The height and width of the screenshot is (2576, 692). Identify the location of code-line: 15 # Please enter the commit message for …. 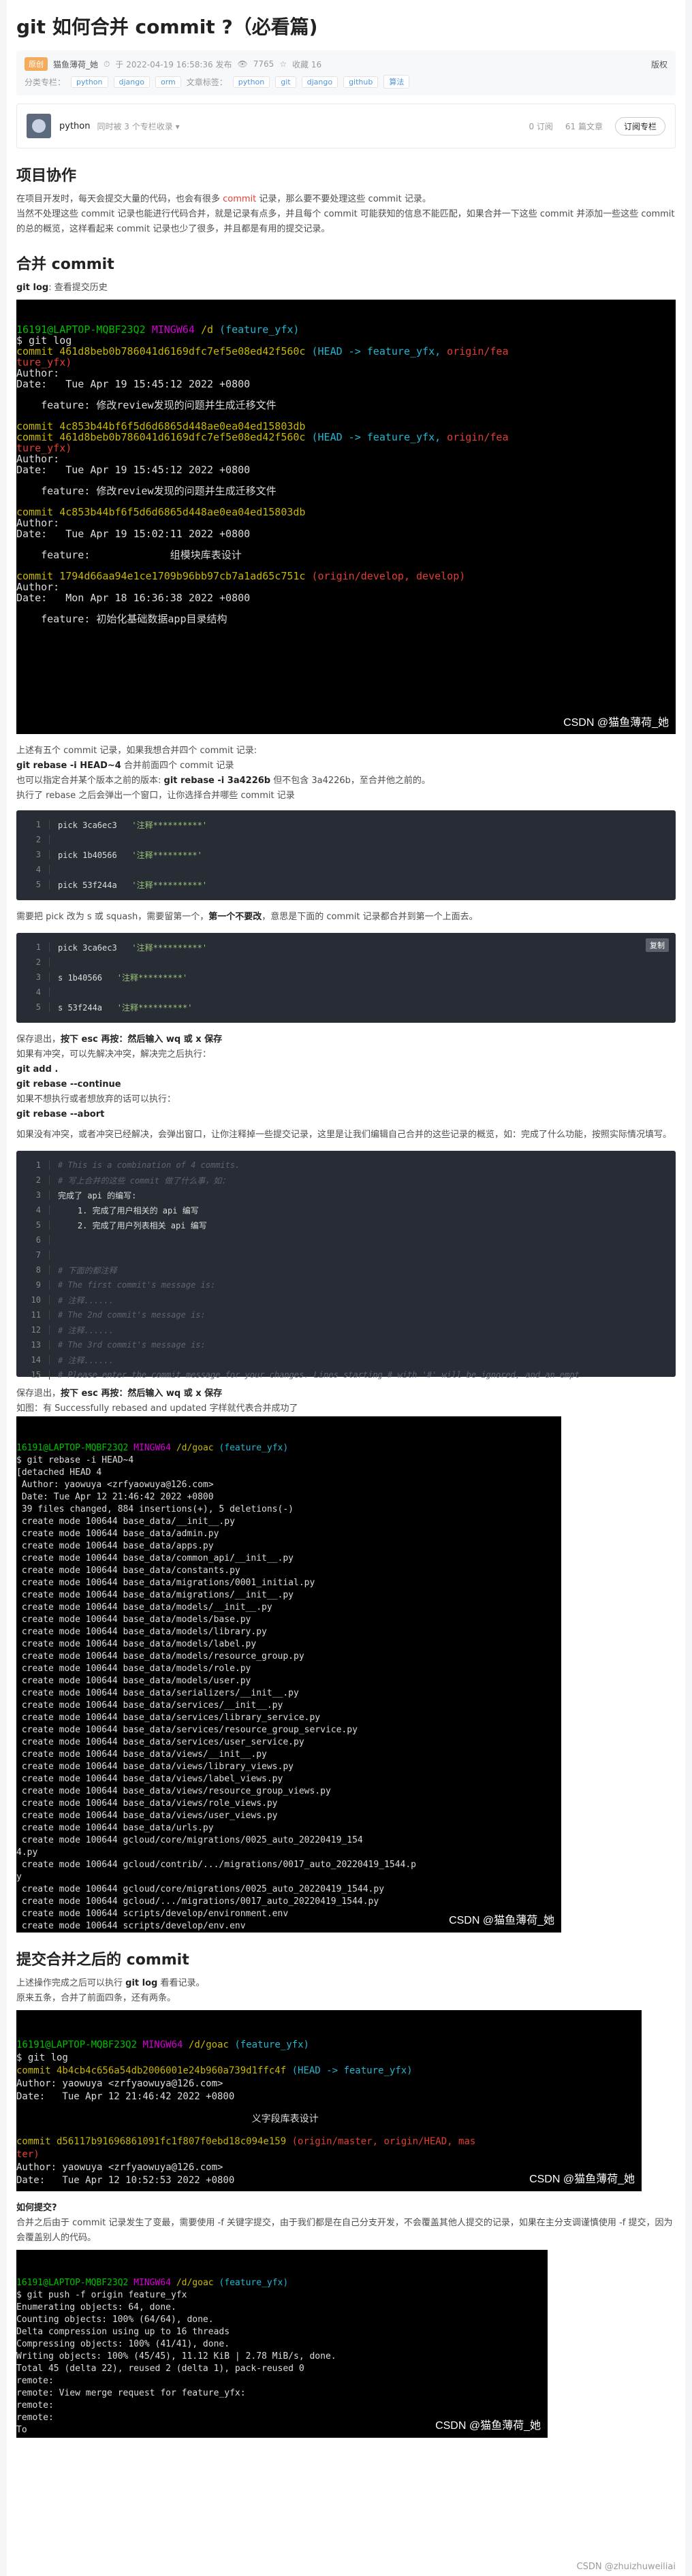
(346, 1374).